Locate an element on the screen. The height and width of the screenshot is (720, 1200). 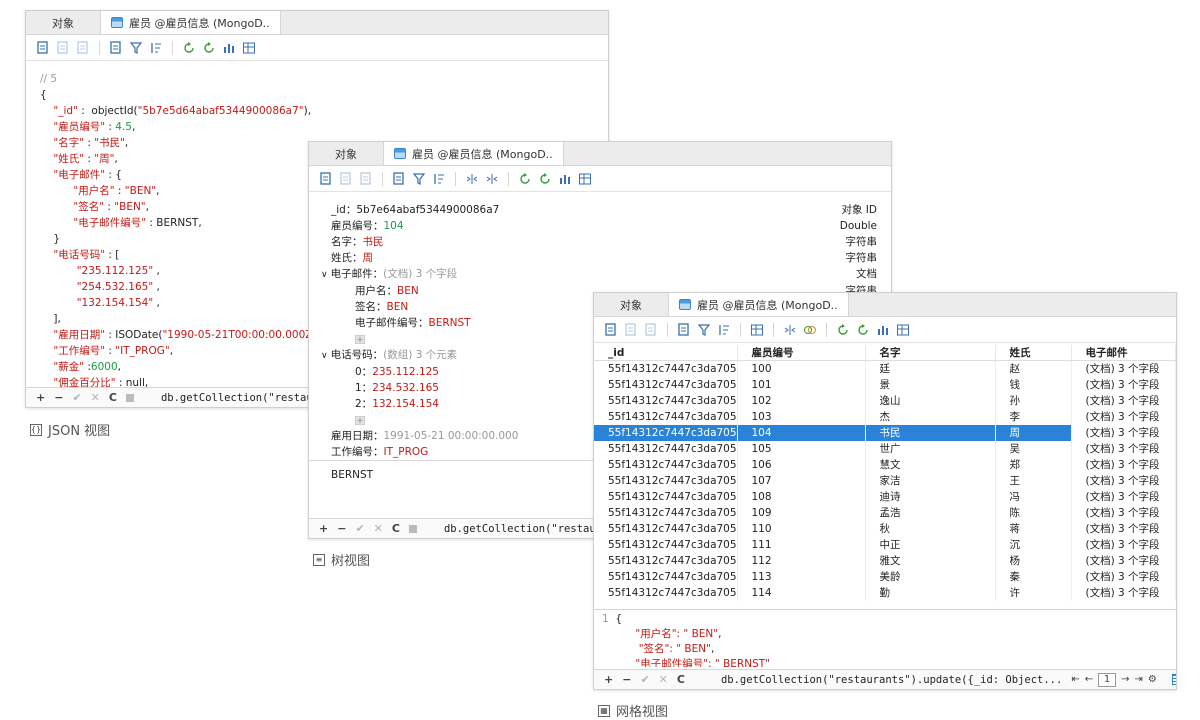
table-cell: 55f14312c7447c3da7051b34 is located at coordinates (666, 512).